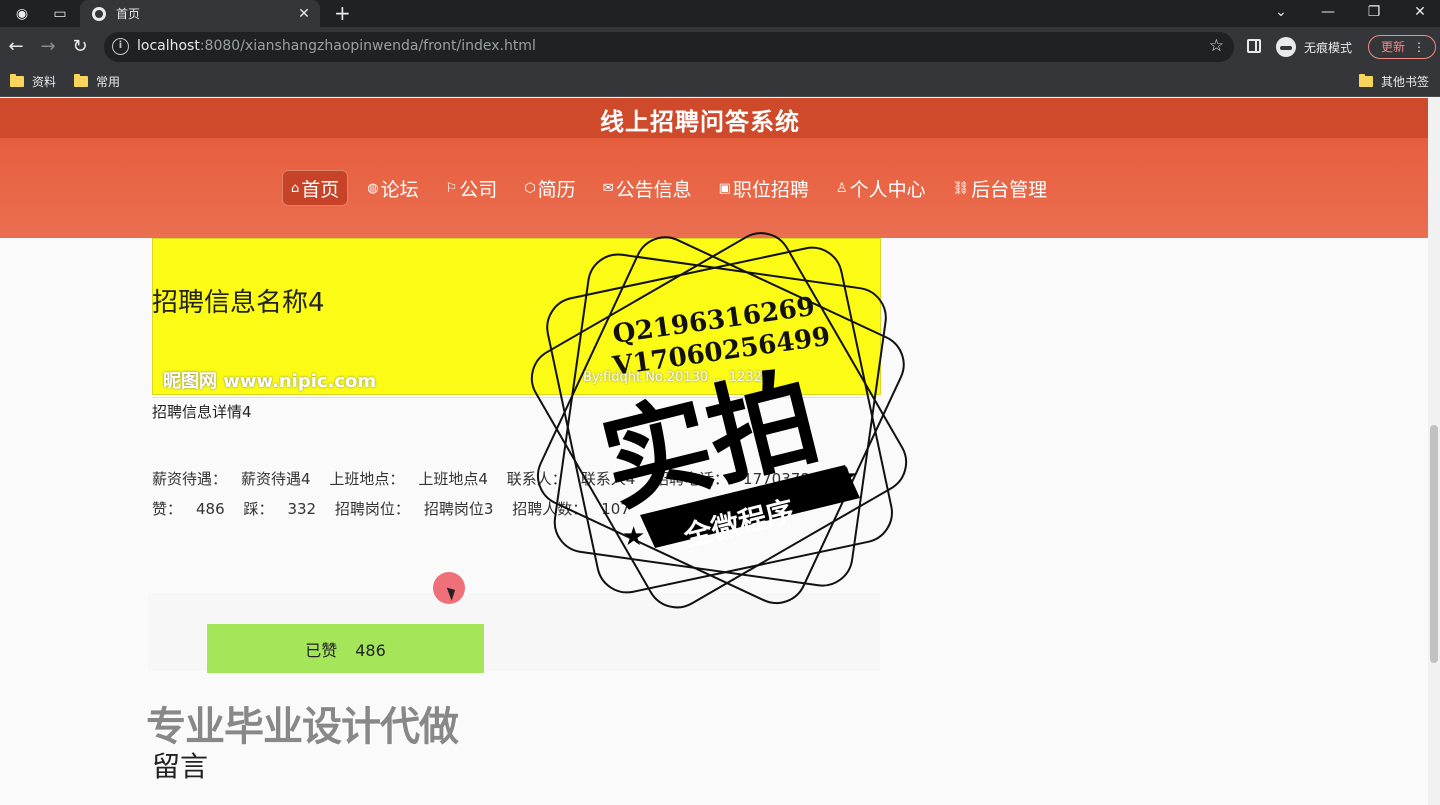  Describe the element at coordinates (16, 47) in the screenshot. I see `back-button: ←` at that location.